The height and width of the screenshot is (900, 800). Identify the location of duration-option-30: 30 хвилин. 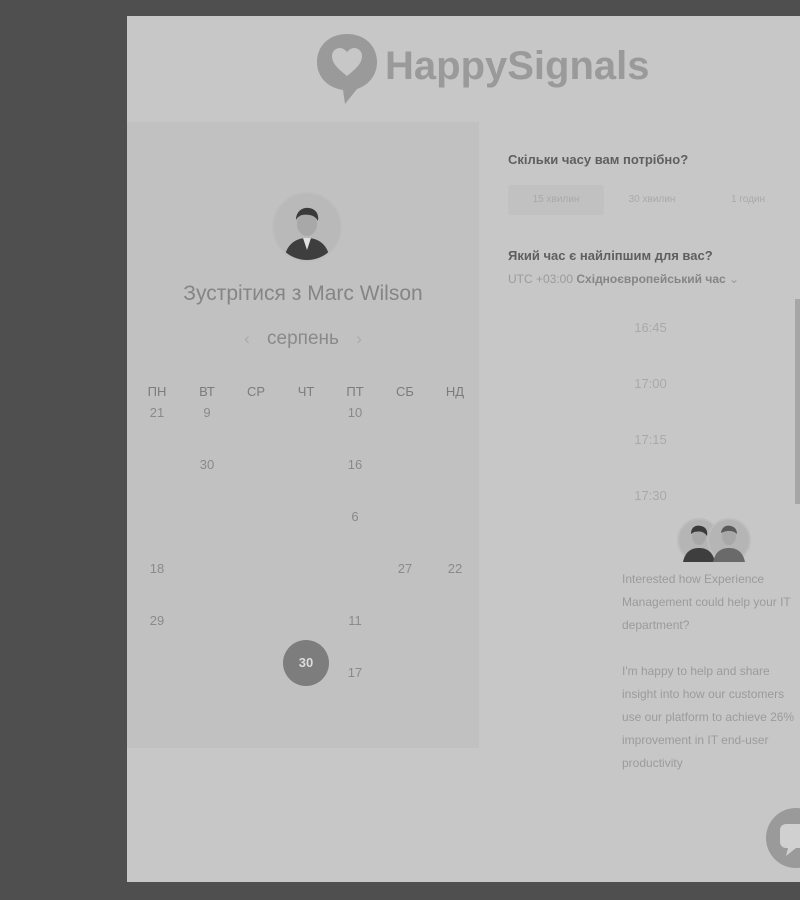
(652, 200).